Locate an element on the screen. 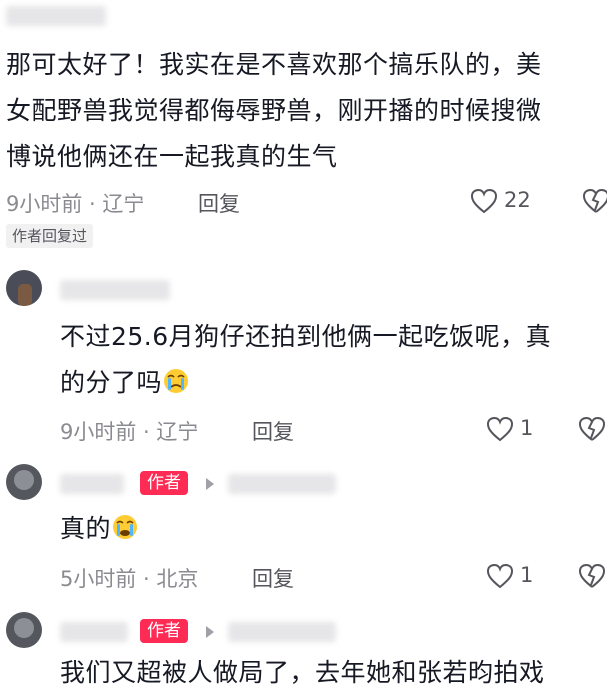 Image resolution: width=607 pixels, height=696 pixels. reply-text: 我们又超被人做局了，去年她和张若昀拍戏 is located at coordinates (302, 672).